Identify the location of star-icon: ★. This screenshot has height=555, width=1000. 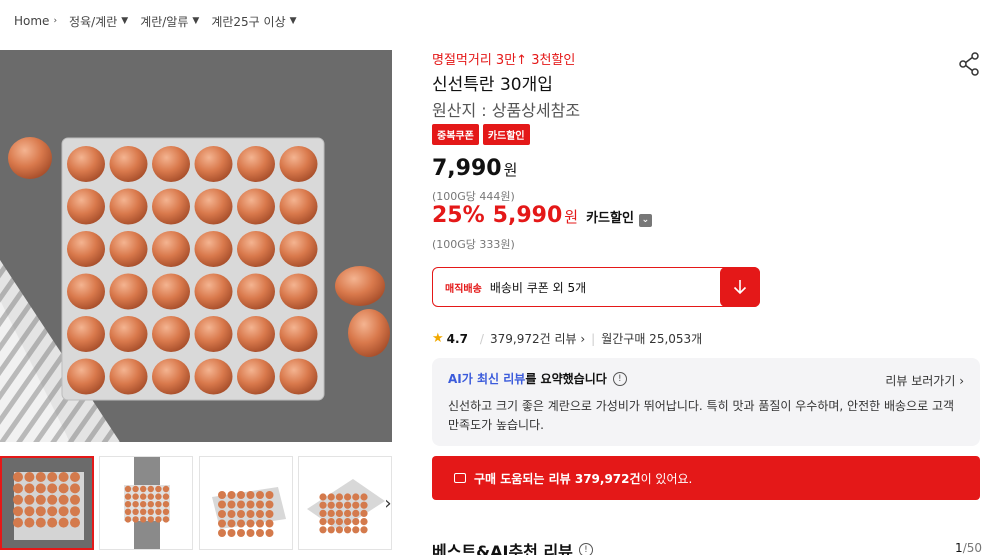
(438, 338).